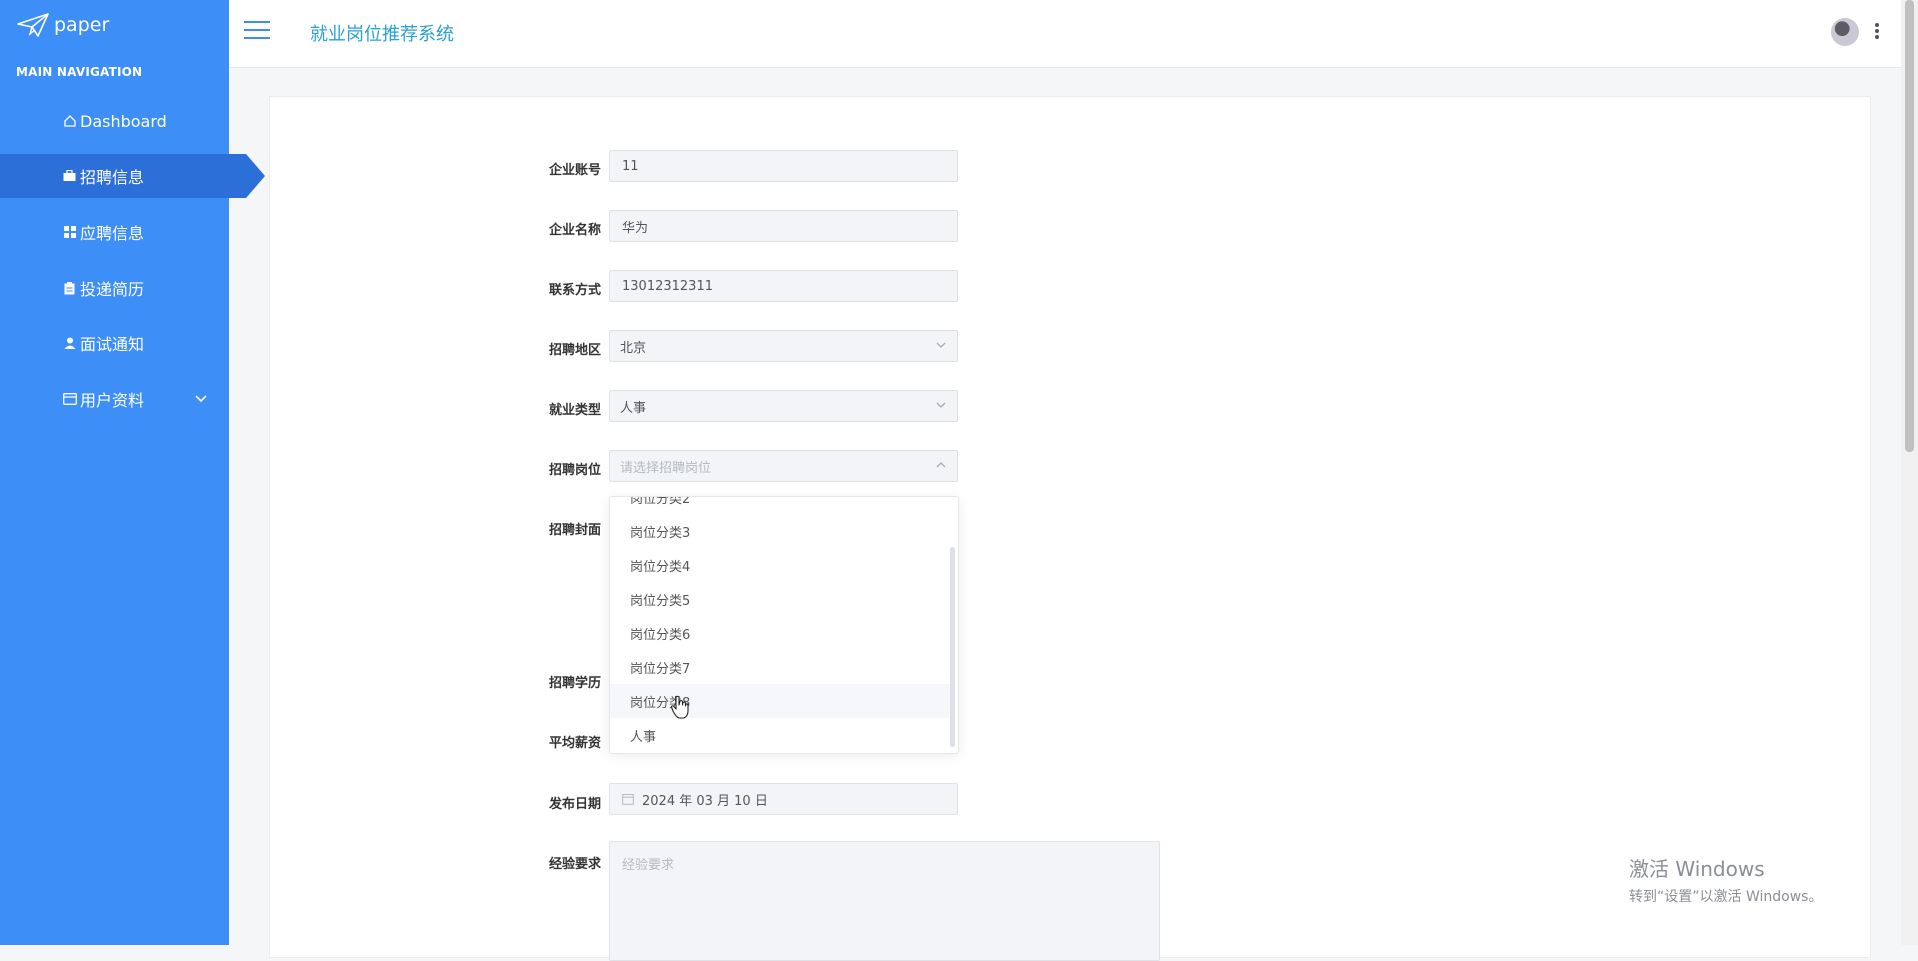 The width and height of the screenshot is (1918, 961). Describe the element at coordinates (884, 901) in the screenshot. I see `experience-textarea: 经验要求` at that location.